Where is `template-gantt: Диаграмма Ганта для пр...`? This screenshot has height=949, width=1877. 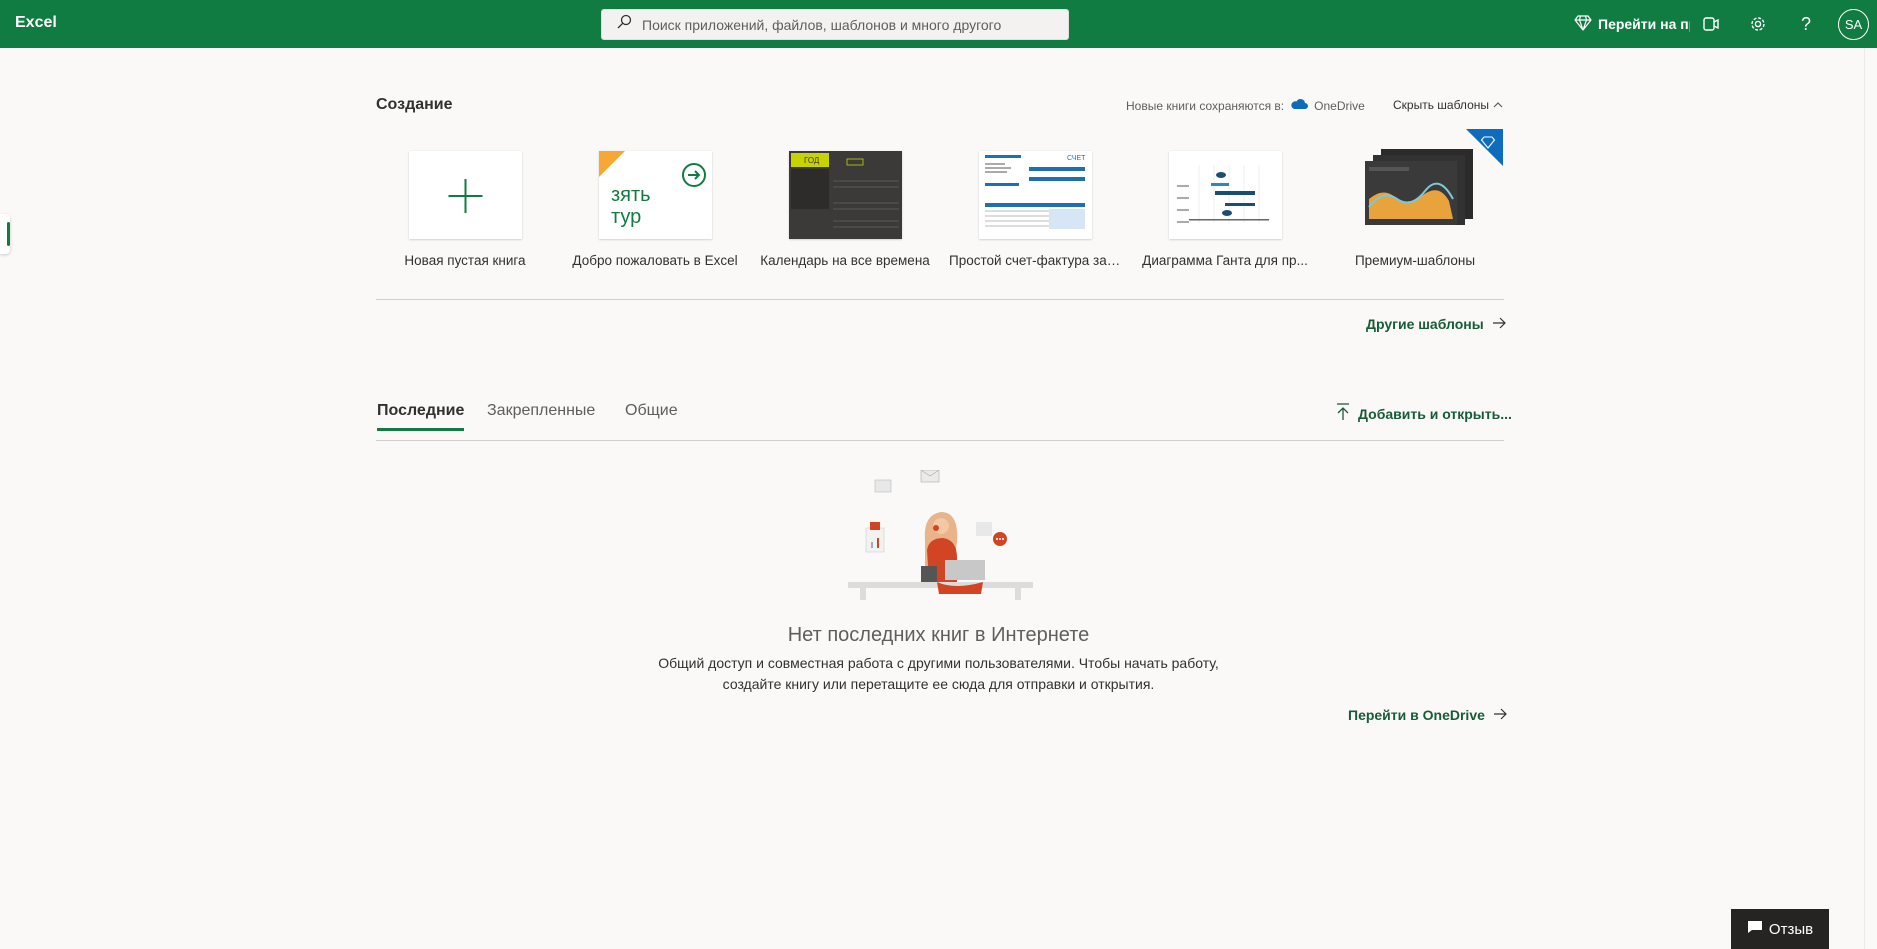
template-gantt: Диаграмма Ганта для пр... is located at coordinates (1225, 209).